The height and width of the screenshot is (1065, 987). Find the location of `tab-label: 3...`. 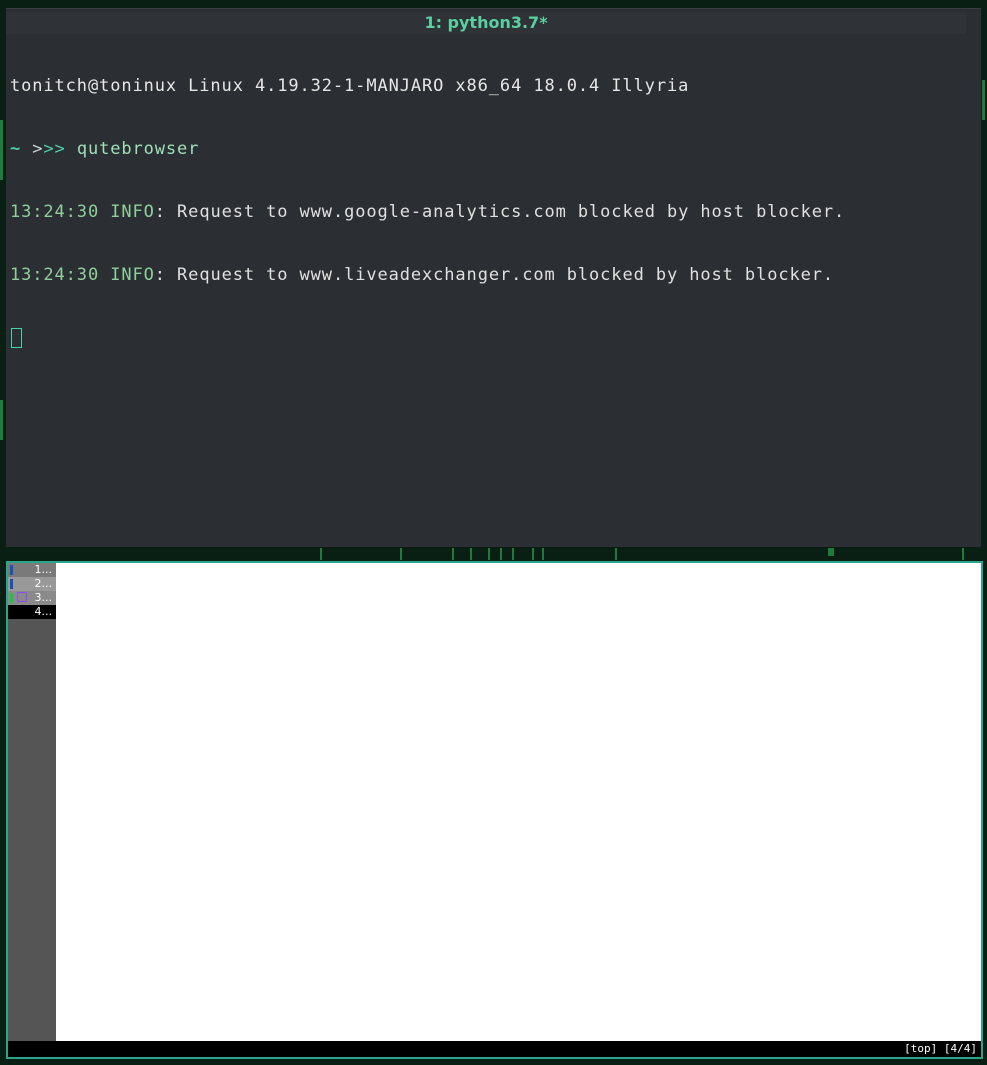

tab-label: 3... is located at coordinates (43, 597).